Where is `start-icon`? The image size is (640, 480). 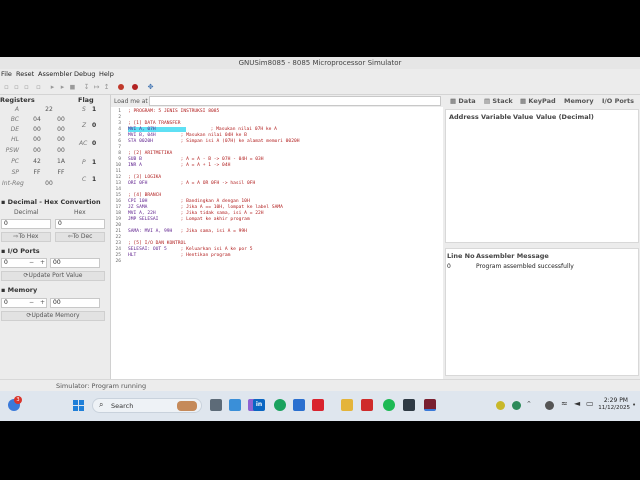
start-icon is located at coordinates (79, 406).